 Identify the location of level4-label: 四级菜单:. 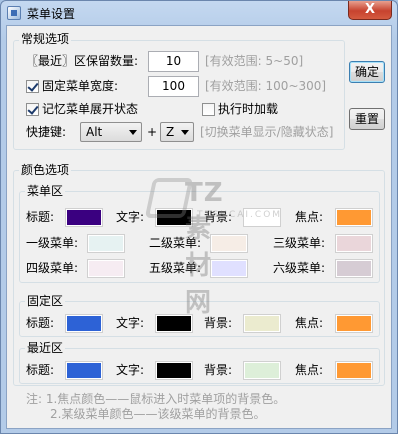
(52, 268).